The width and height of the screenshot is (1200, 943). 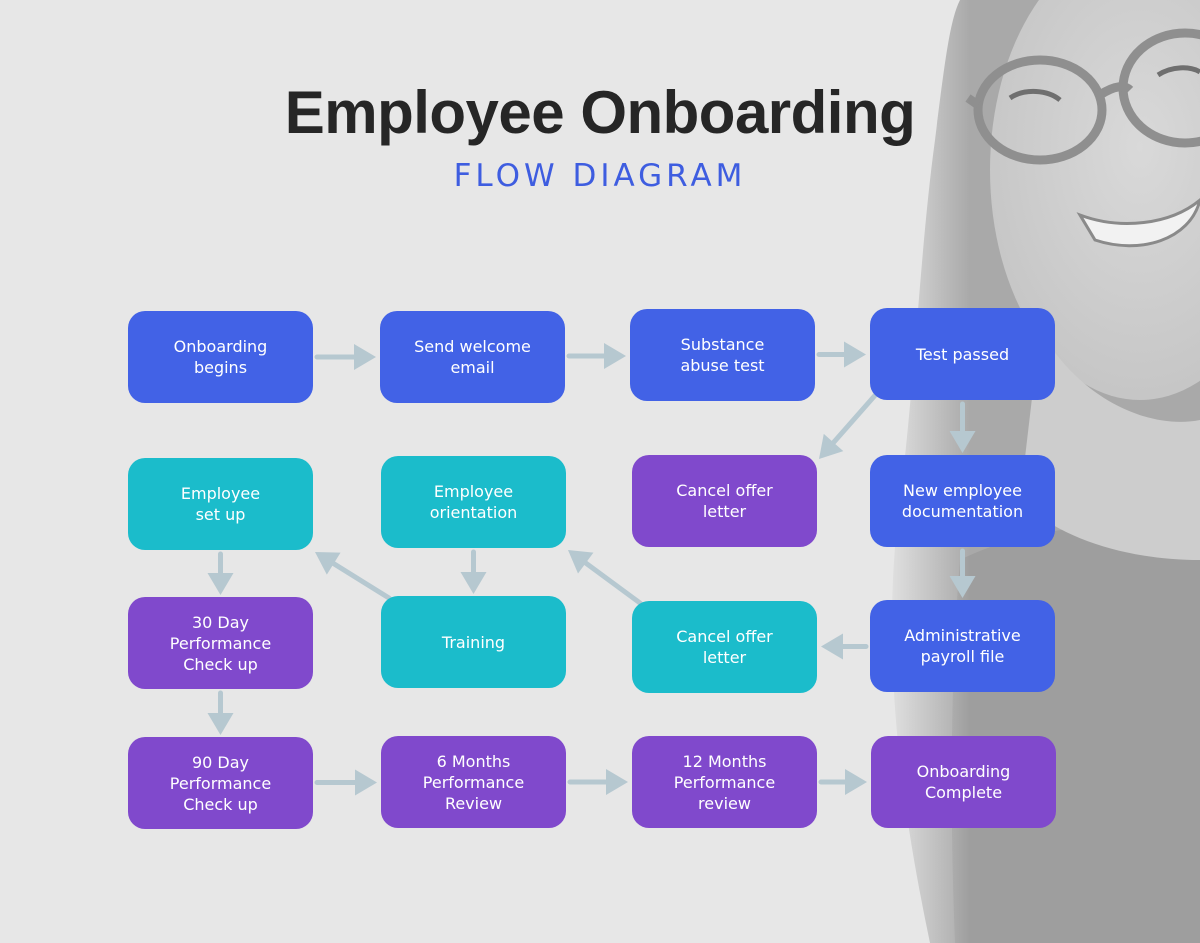 What do you see at coordinates (962, 646) in the screenshot?
I see `node-administrative-payroll-file: Administrative payroll file` at bounding box center [962, 646].